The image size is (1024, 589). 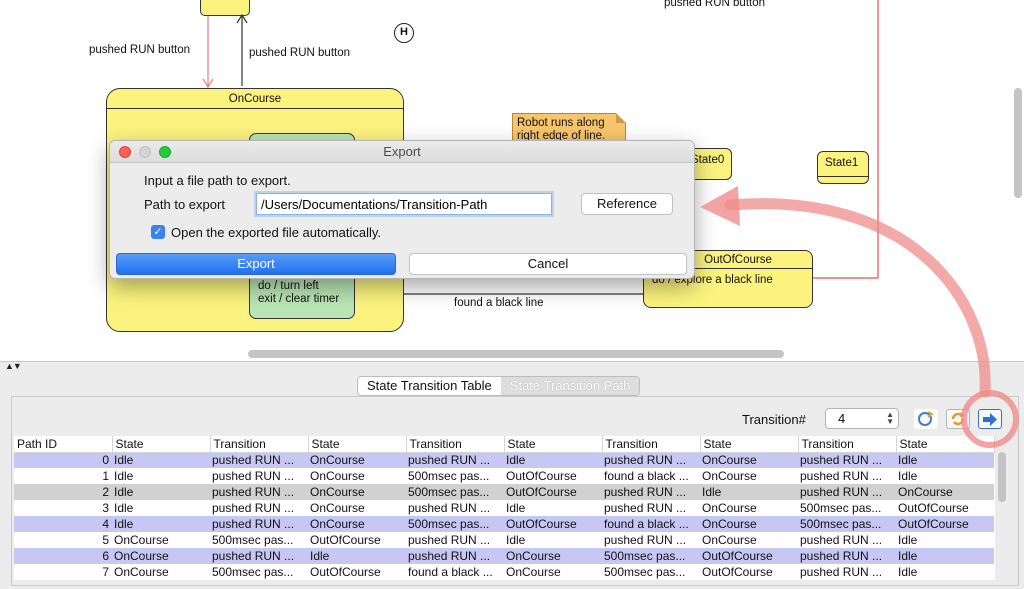 What do you see at coordinates (63, 444) in the screenshot?
I see `column-header: Path ID` at bounding box center [63, 444].